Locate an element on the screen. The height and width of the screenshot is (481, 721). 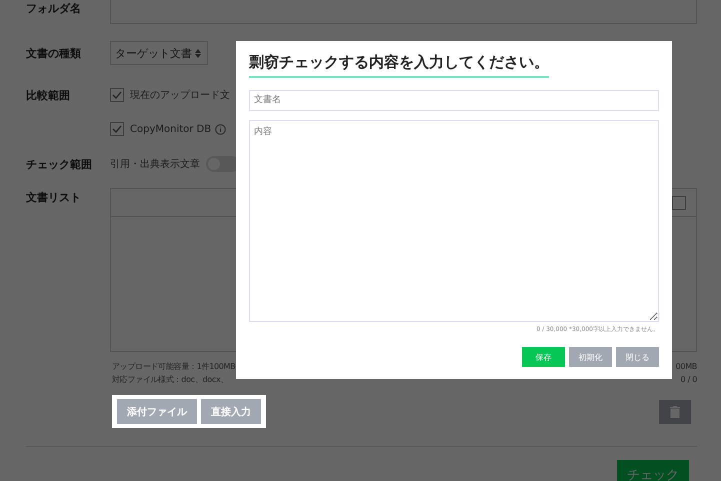
checkbox-label: CopyMonitor DB is located at coordinates (171, 129).